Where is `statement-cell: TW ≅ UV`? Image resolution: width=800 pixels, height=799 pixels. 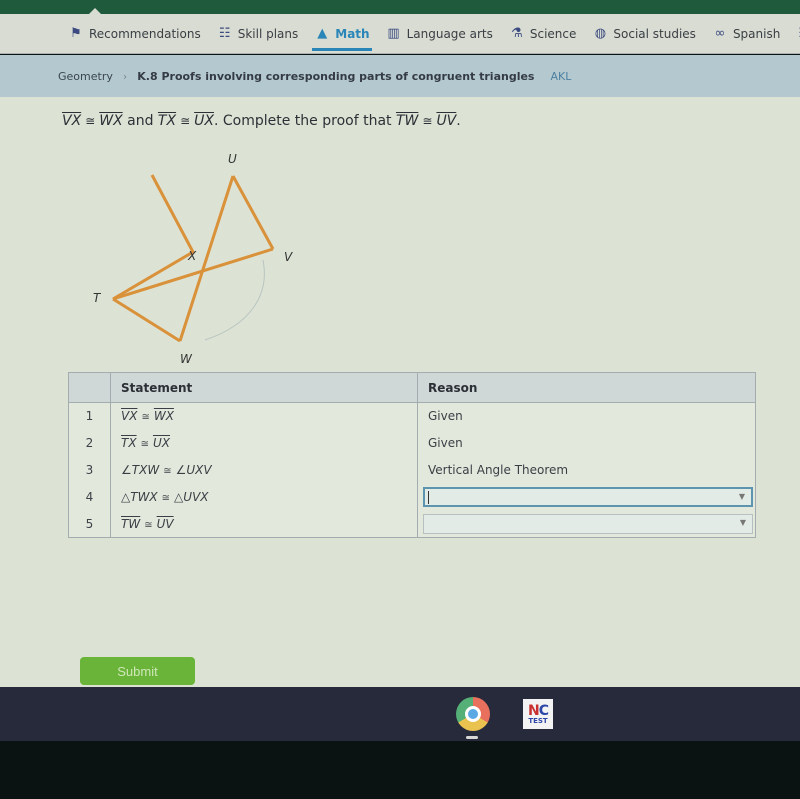 statement-cell: TW ≅ UV is located at coordinates (264, 524).